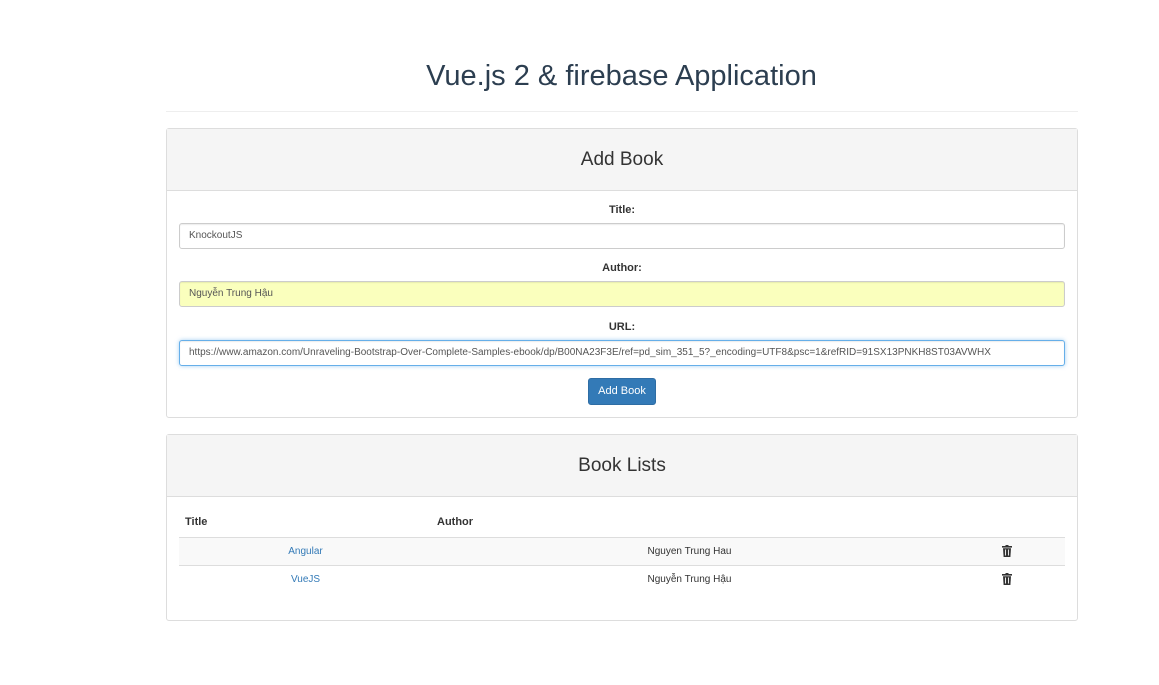 This screenshot has width=1159, height=685. I want to click on book-title-link: Angular, so click(305, 551).